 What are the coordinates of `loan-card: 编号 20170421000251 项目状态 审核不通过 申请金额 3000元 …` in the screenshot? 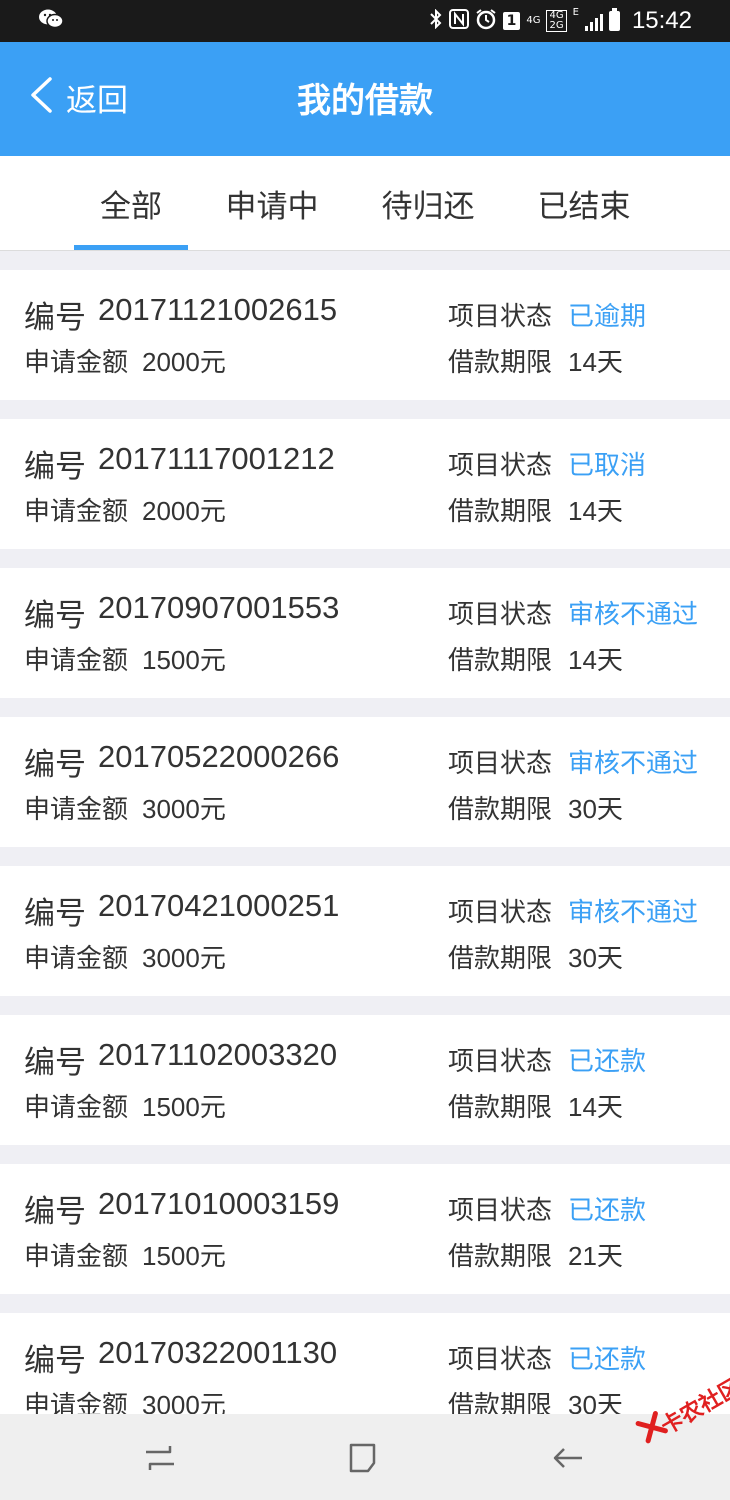 It's located at (365, 931).